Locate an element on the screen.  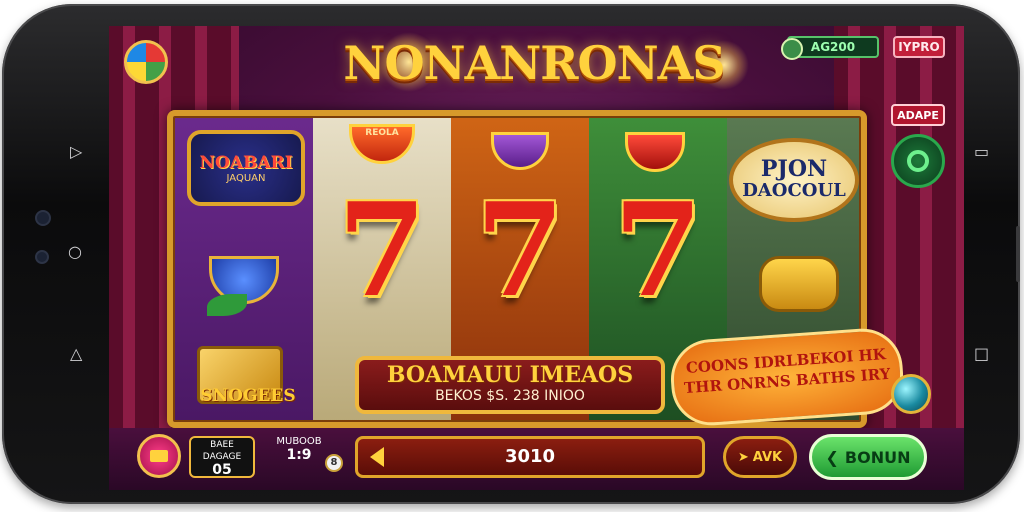
lines-value: 1:9 is located at coordinates (299, 455).